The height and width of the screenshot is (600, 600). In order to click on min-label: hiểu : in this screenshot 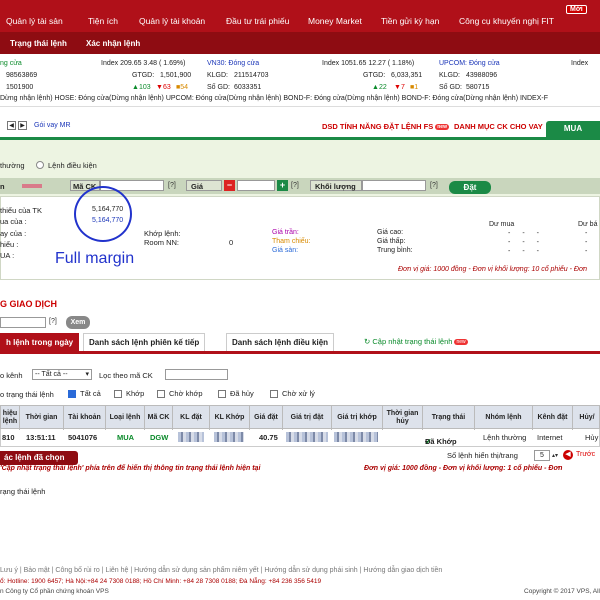, I will do `click(9, 244)`.